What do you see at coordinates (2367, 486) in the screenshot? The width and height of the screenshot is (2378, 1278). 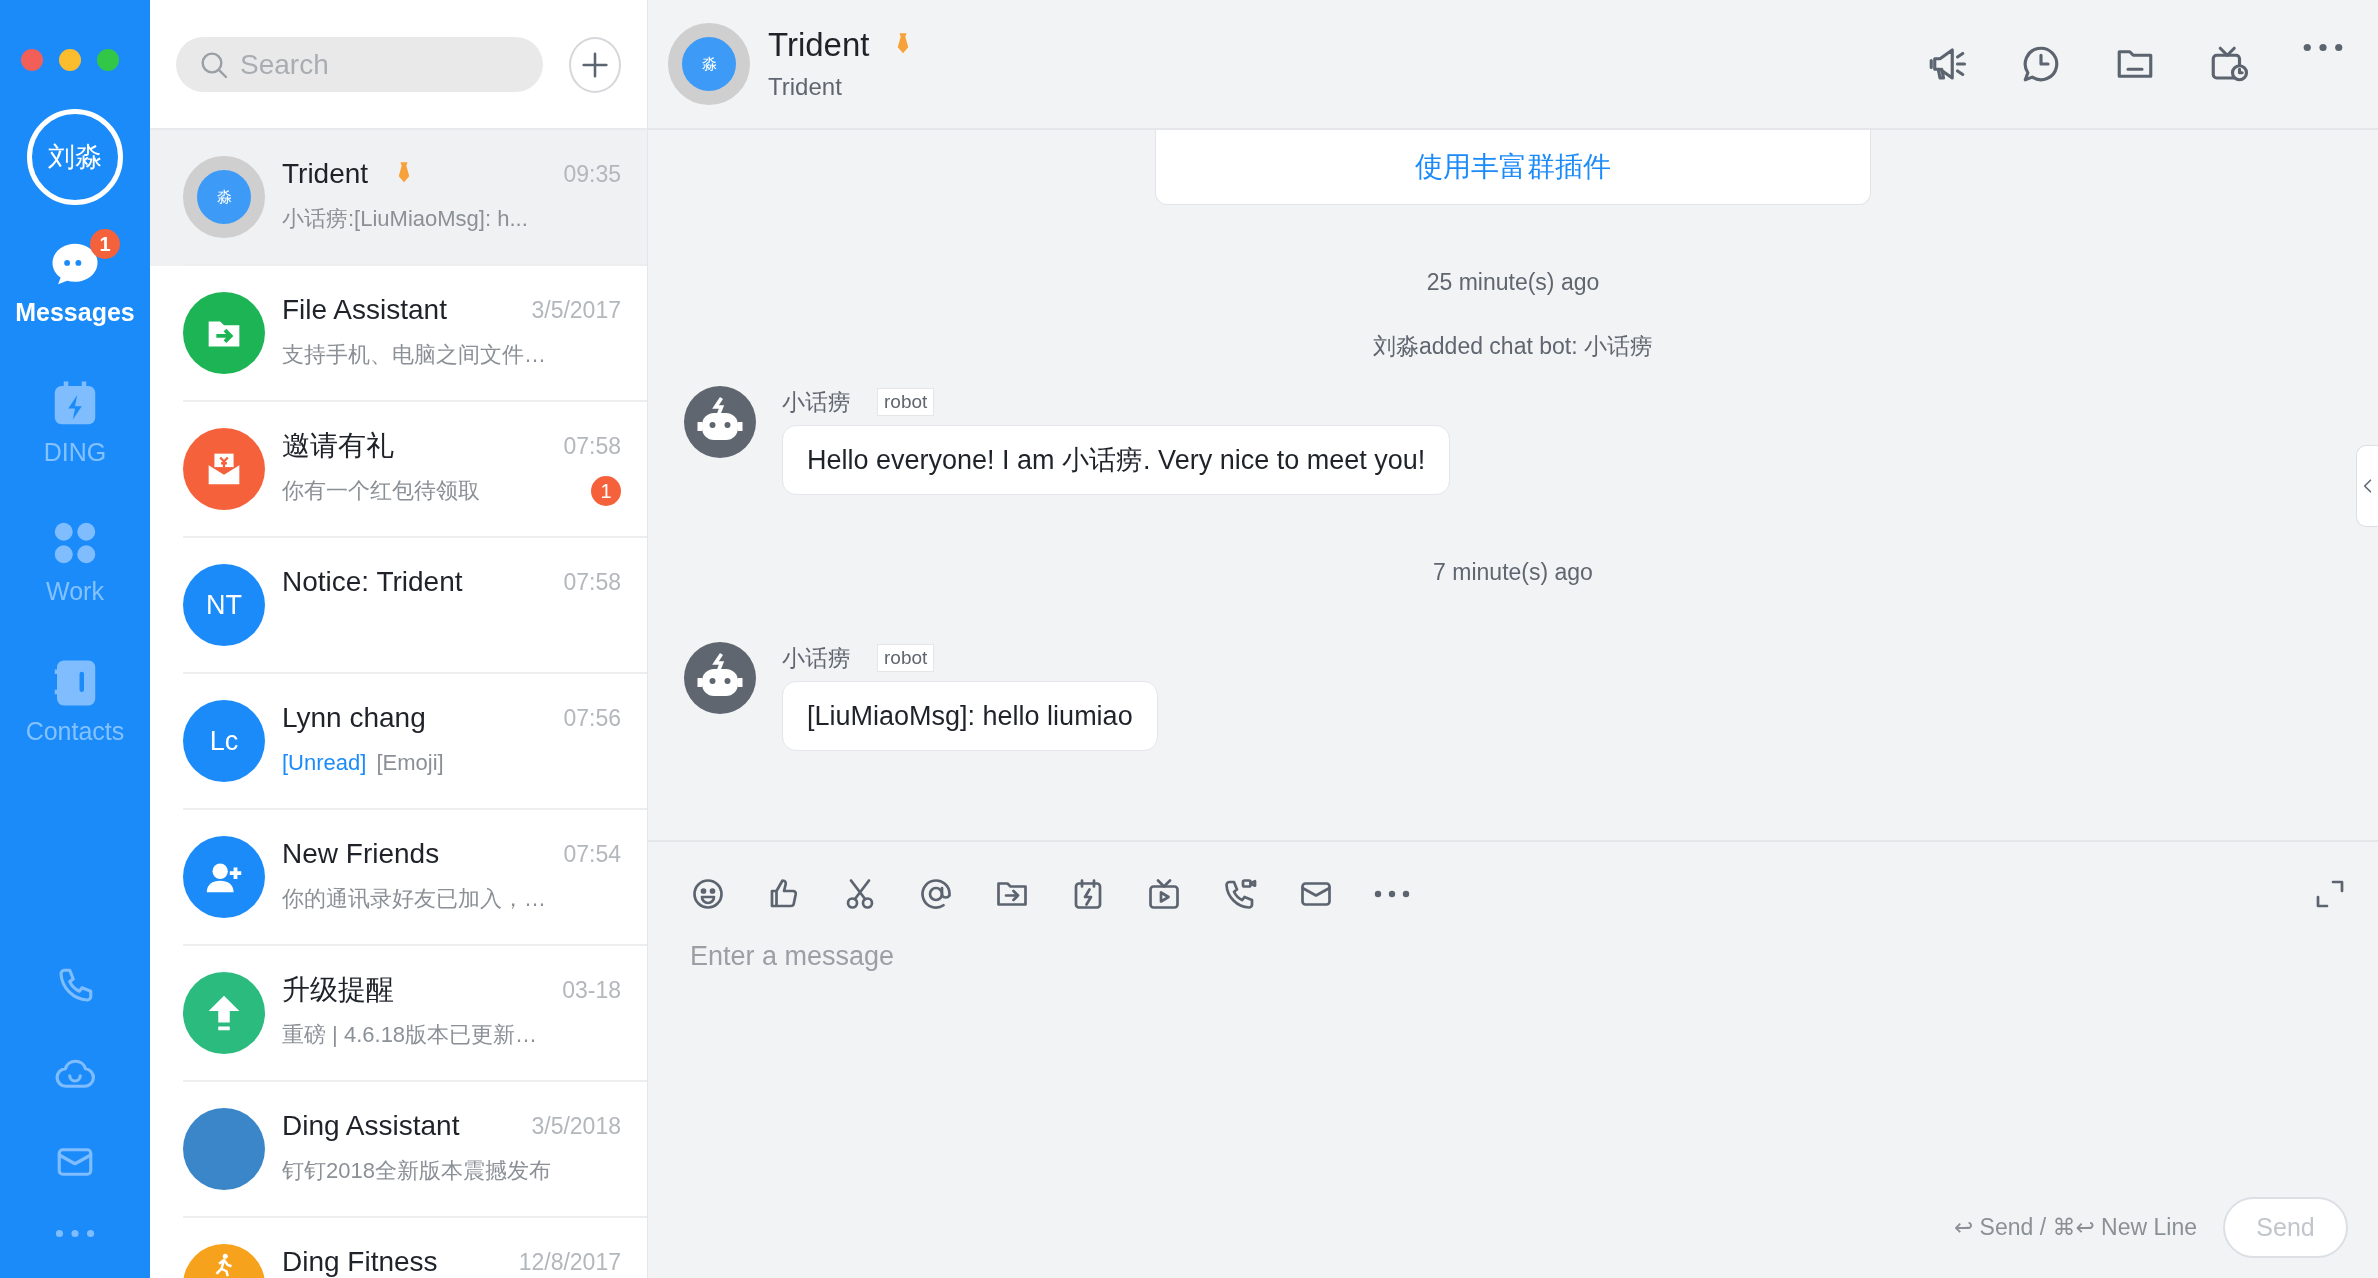 I see `panel-toggle` at bounding box center [2367, 486].